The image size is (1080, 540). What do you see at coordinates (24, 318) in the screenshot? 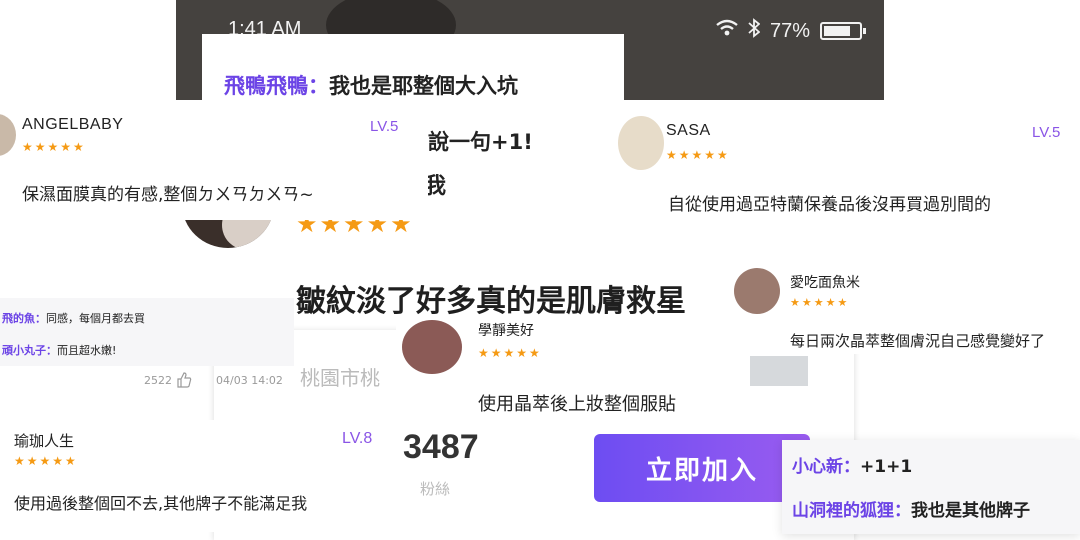
I see `chat-user: 飛的魚：` at bounding box center [24, 318].